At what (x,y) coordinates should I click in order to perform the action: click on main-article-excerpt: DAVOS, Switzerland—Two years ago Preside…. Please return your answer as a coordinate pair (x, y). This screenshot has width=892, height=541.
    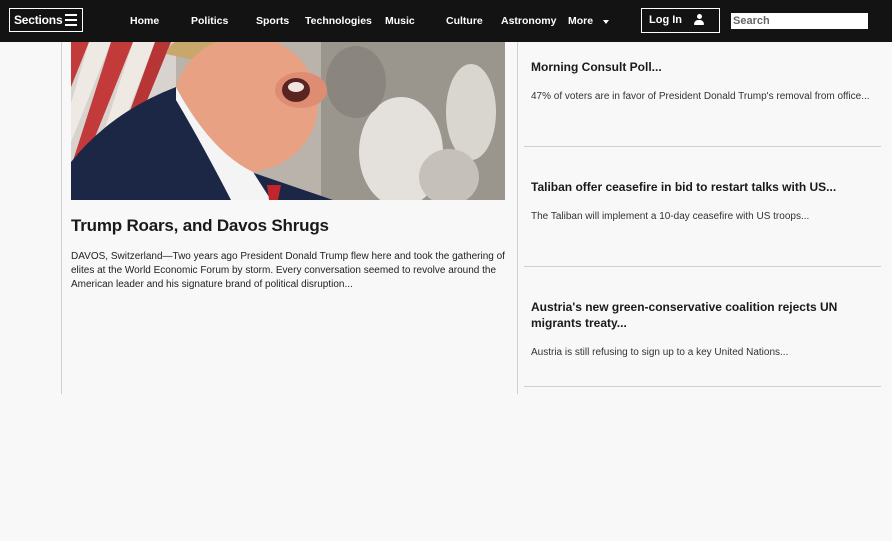
    Looking at the image, I should click on (288, 270).